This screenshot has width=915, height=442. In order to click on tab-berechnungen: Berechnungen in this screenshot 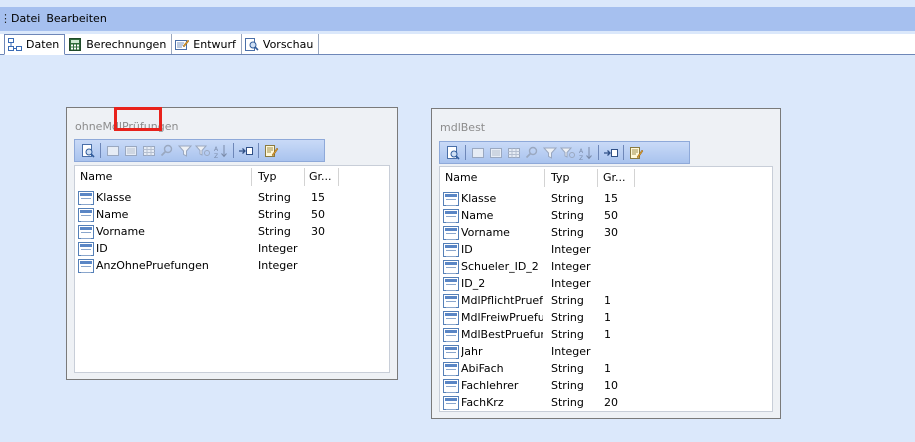, I will do `click(119, 44)`.